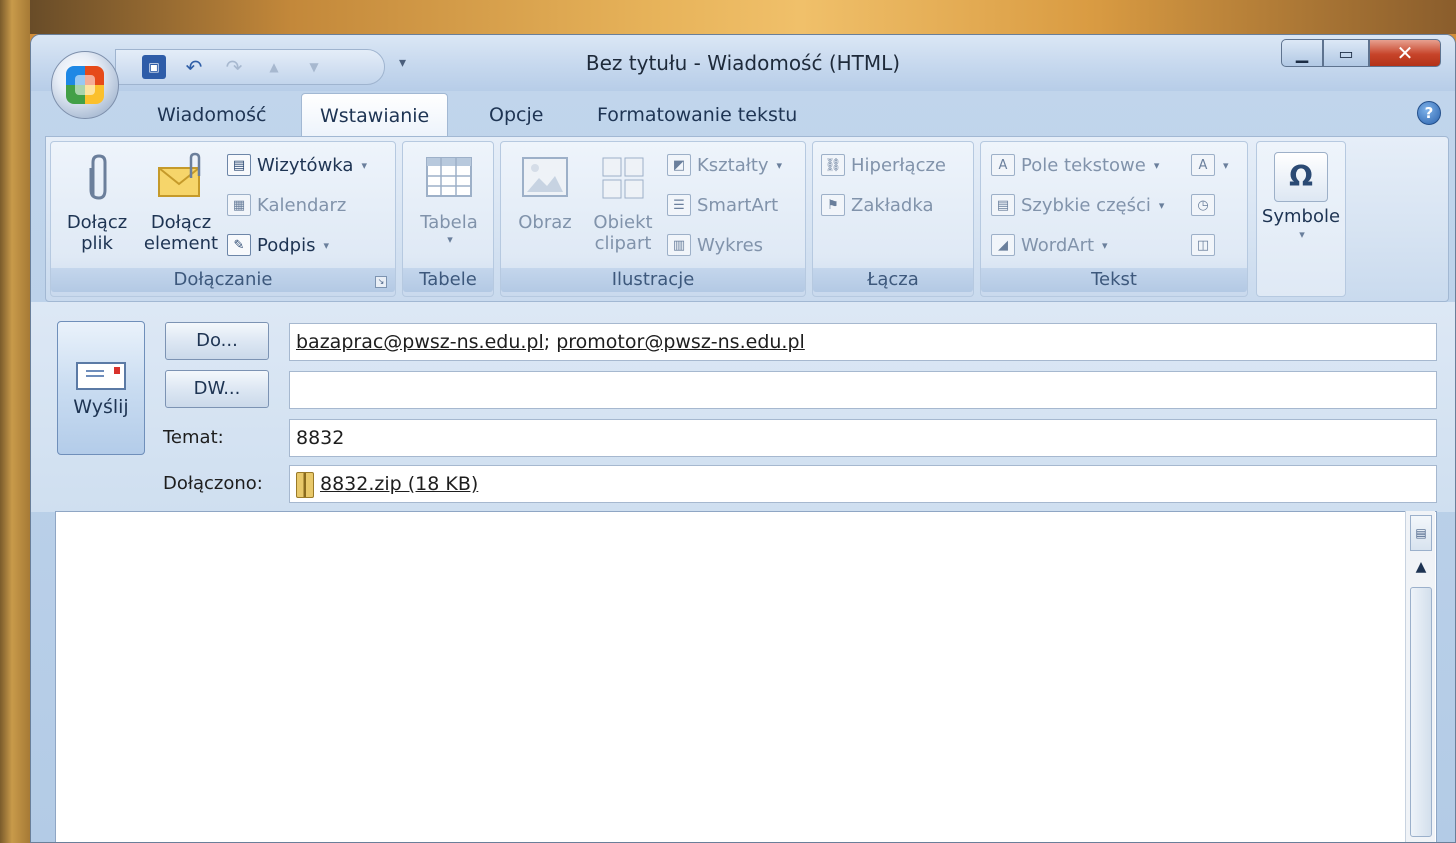 The width and height of the screenshot is (1456, 843). What do you see at coordinates (1421, 712) in the screenshot?
I see `scroll-thumb` at bounding box center [1421, 712].